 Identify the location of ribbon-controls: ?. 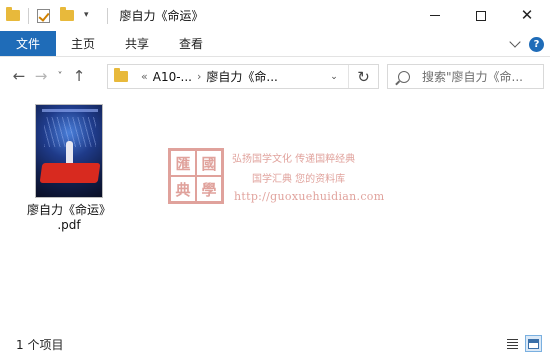
(526, 44).